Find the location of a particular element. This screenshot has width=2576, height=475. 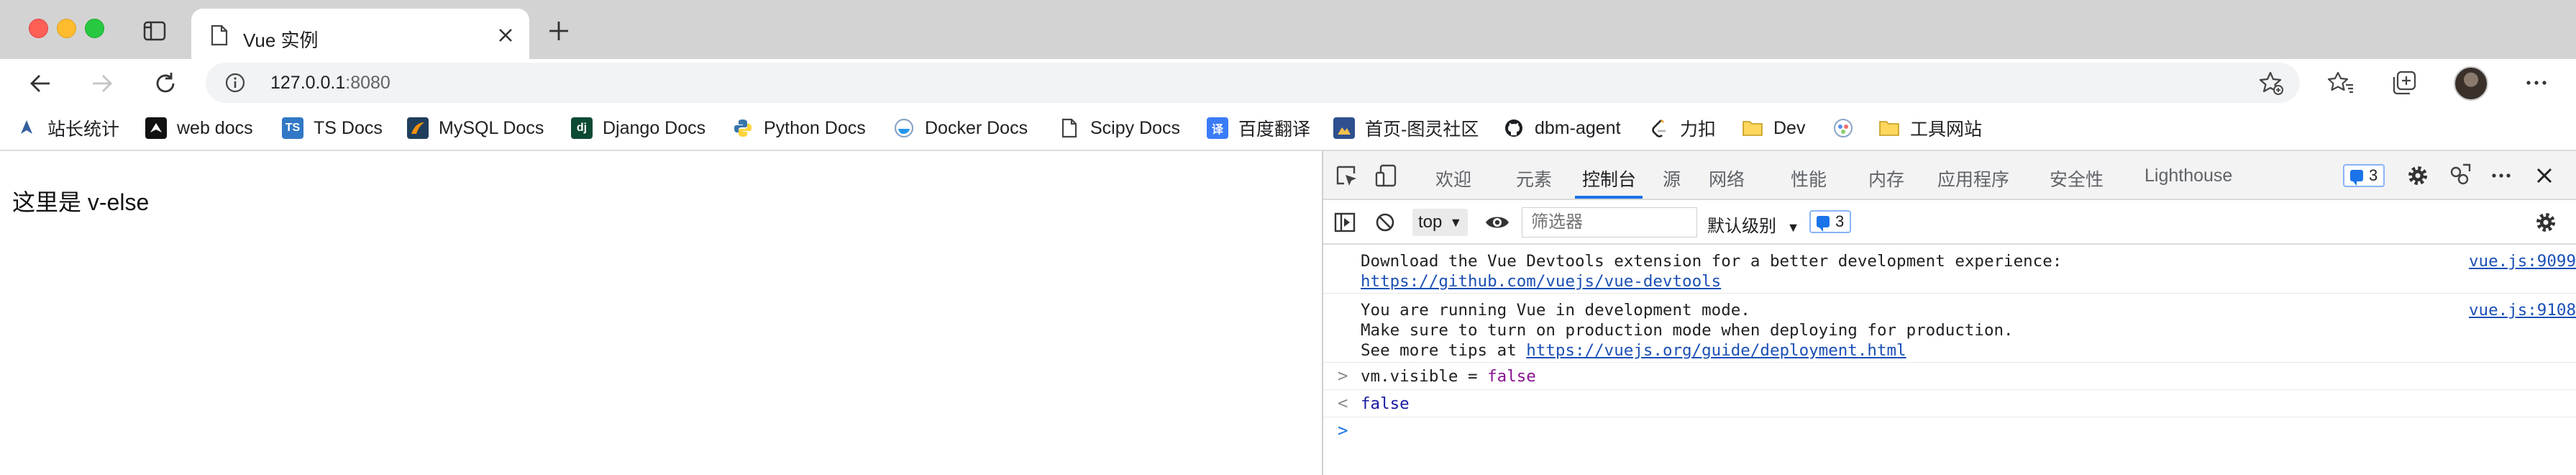

issues-badge: 3 is located at coordinates (2364, 176).